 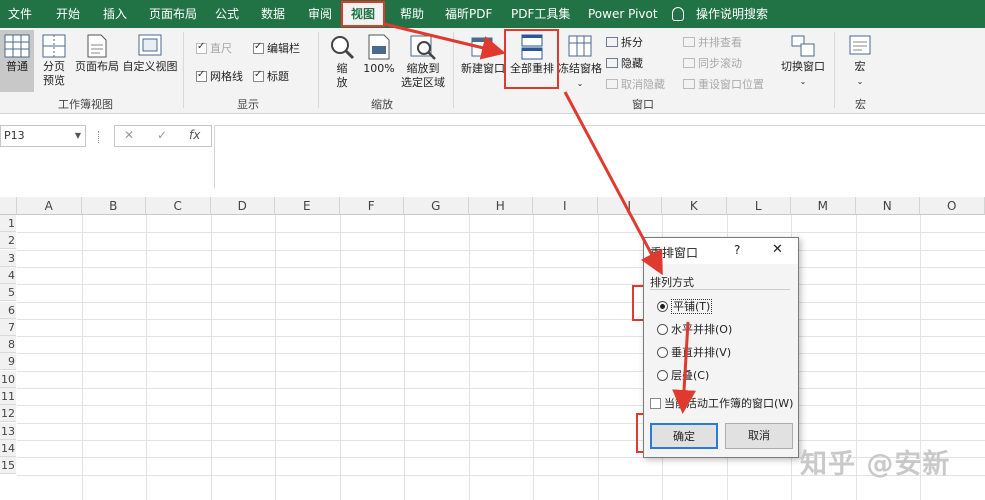 What do you see at coordinates (173, 14) in the screenshot?
I see `tab-page-layout: 页面布局` at bounding box center [173, 14].